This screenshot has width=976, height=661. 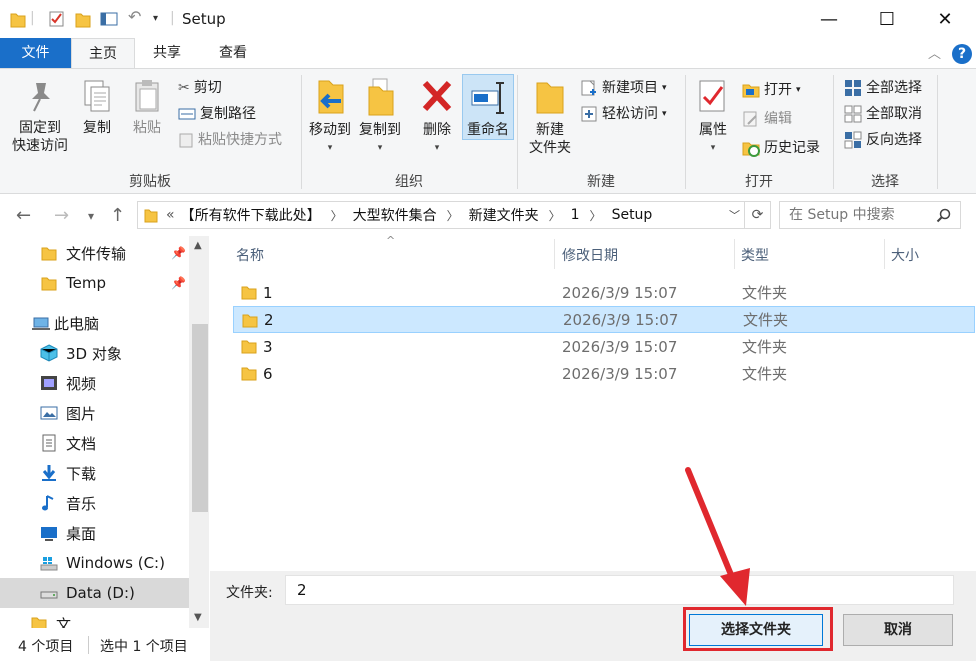 I want to click on table-row: 1 2026/3/9 15:07 文件夹, so click(x=604, y=292).